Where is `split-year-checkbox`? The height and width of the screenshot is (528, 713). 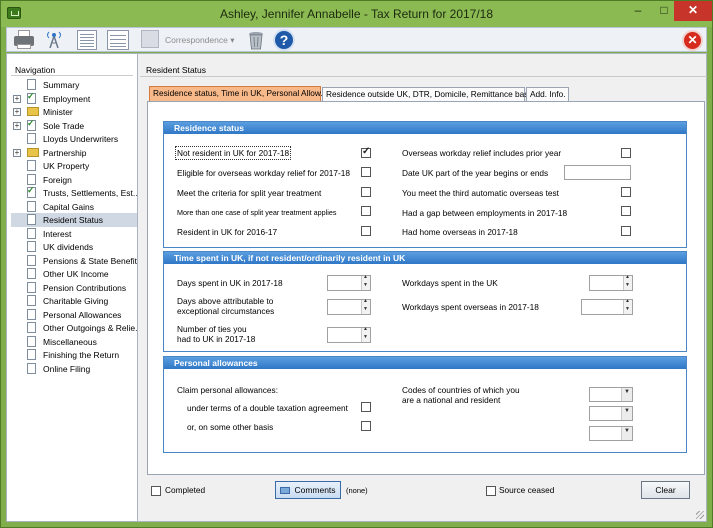
split-year-checkbox is located at coordinates (366, 192).